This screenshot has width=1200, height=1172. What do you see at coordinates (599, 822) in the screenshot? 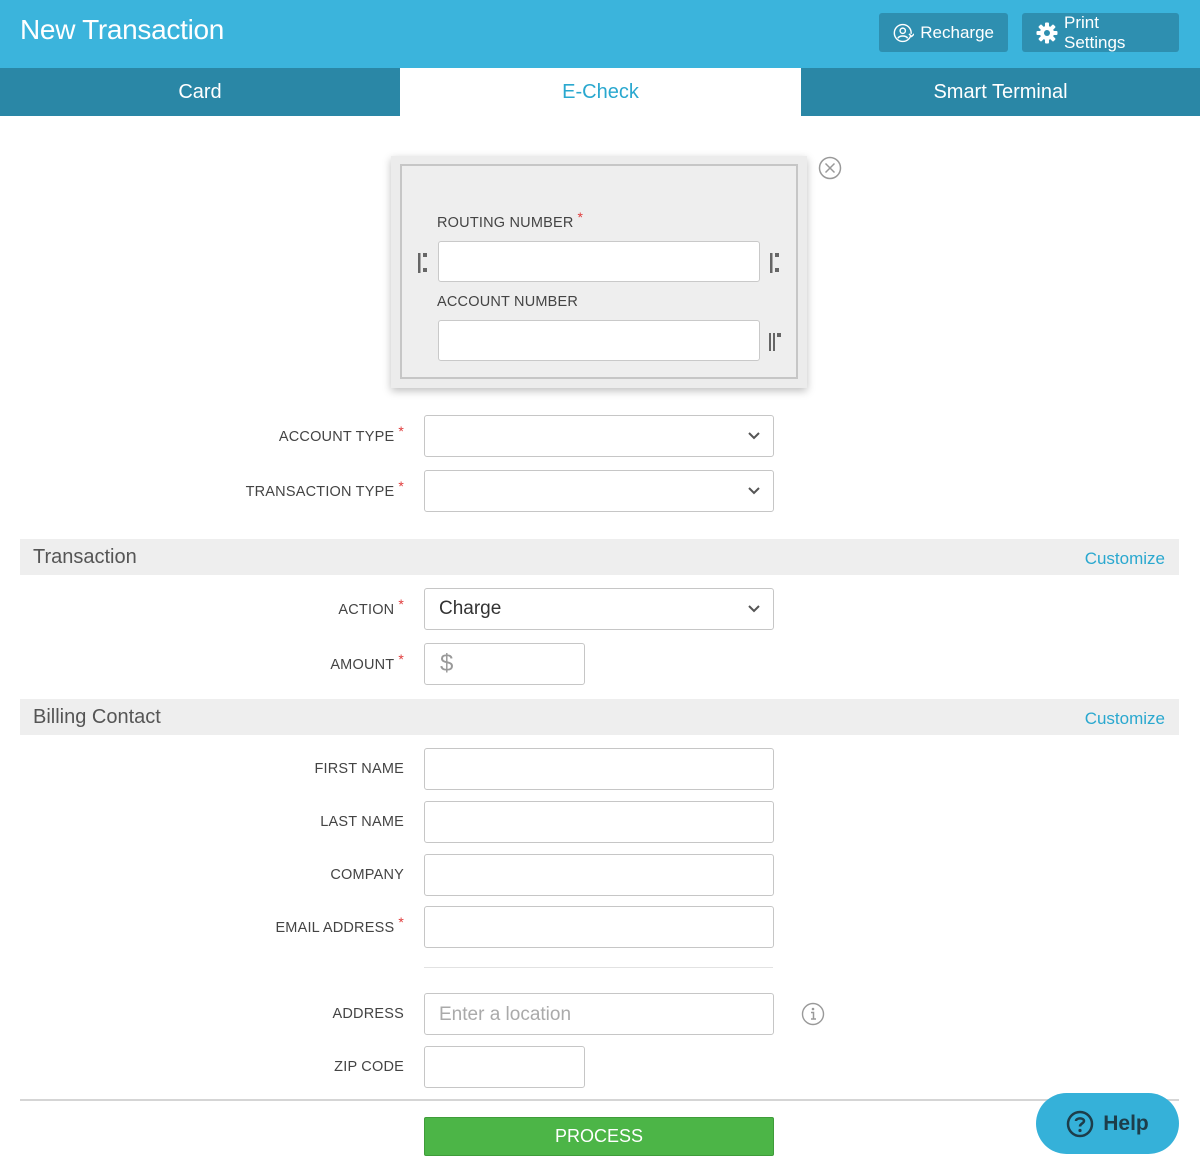
I see `last-name-input` at bounding box center [599, 822].